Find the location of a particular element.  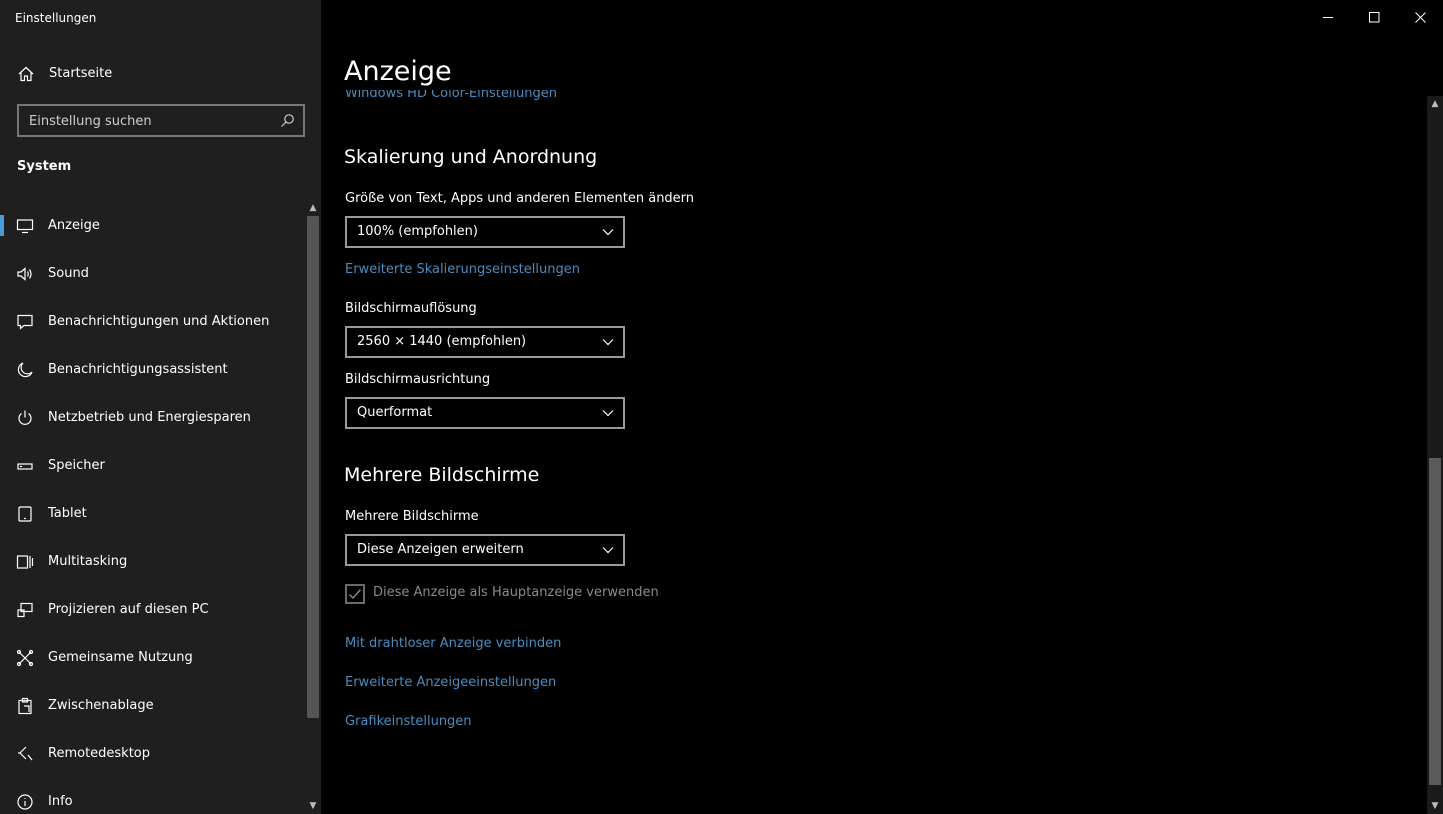

resolution-dropdown: 2560 × 1440 (empfohlen) is located at coordinates (485, 342).